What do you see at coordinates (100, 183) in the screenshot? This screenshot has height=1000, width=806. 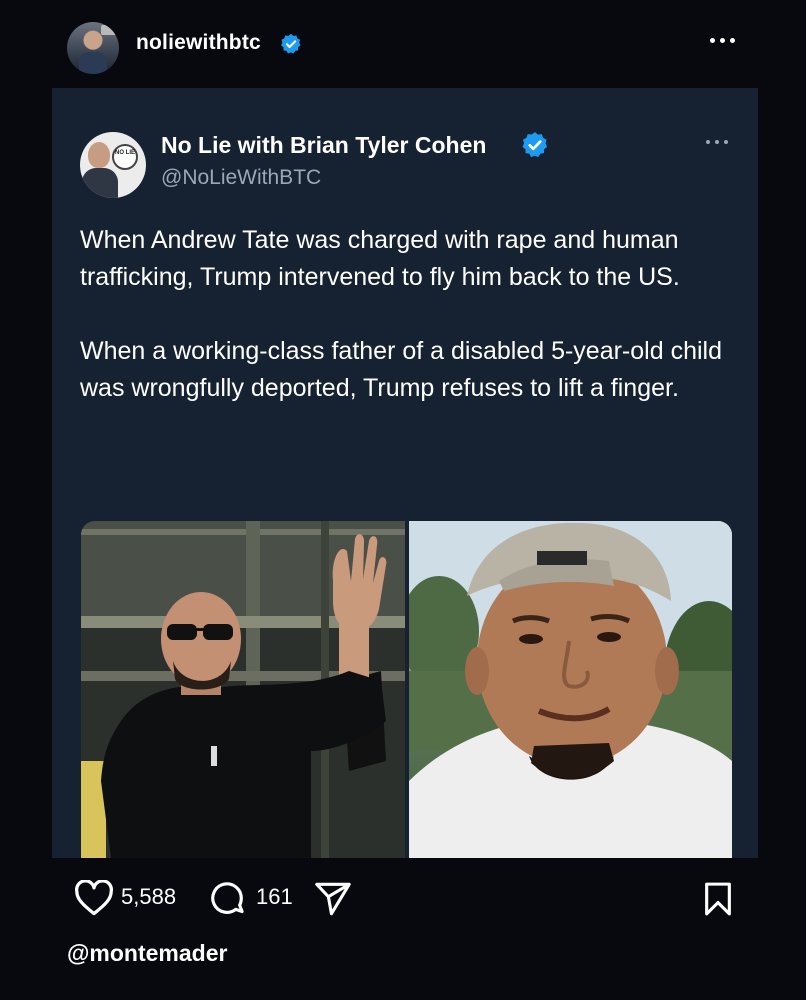 I see `tweet-avatar-body` at bounding box center [100, 183].